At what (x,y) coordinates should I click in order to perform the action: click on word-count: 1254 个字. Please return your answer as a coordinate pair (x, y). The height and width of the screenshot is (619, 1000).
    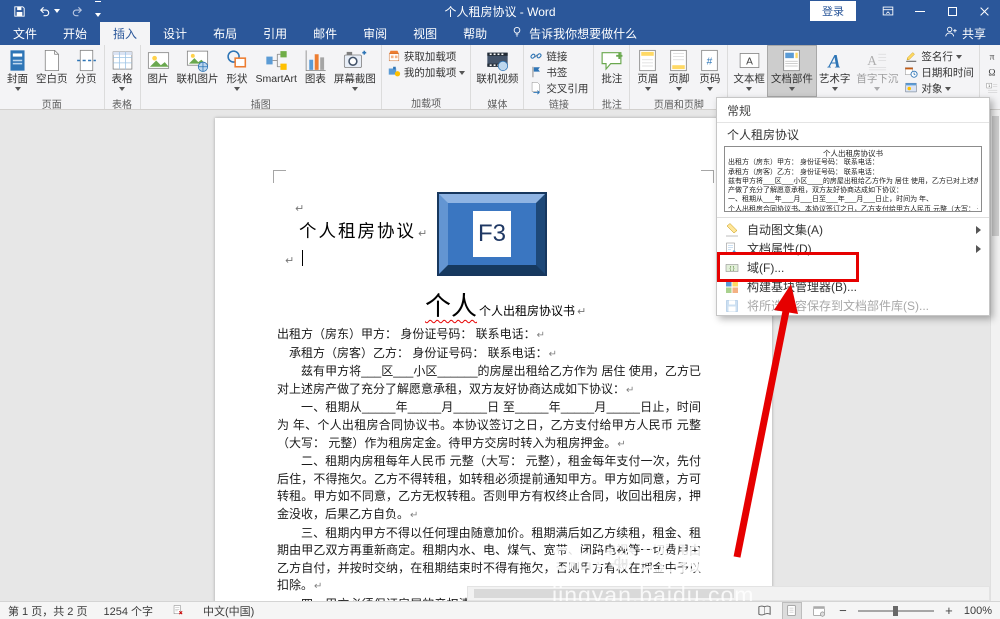
    Looking at the image, I should click on (128, 611).